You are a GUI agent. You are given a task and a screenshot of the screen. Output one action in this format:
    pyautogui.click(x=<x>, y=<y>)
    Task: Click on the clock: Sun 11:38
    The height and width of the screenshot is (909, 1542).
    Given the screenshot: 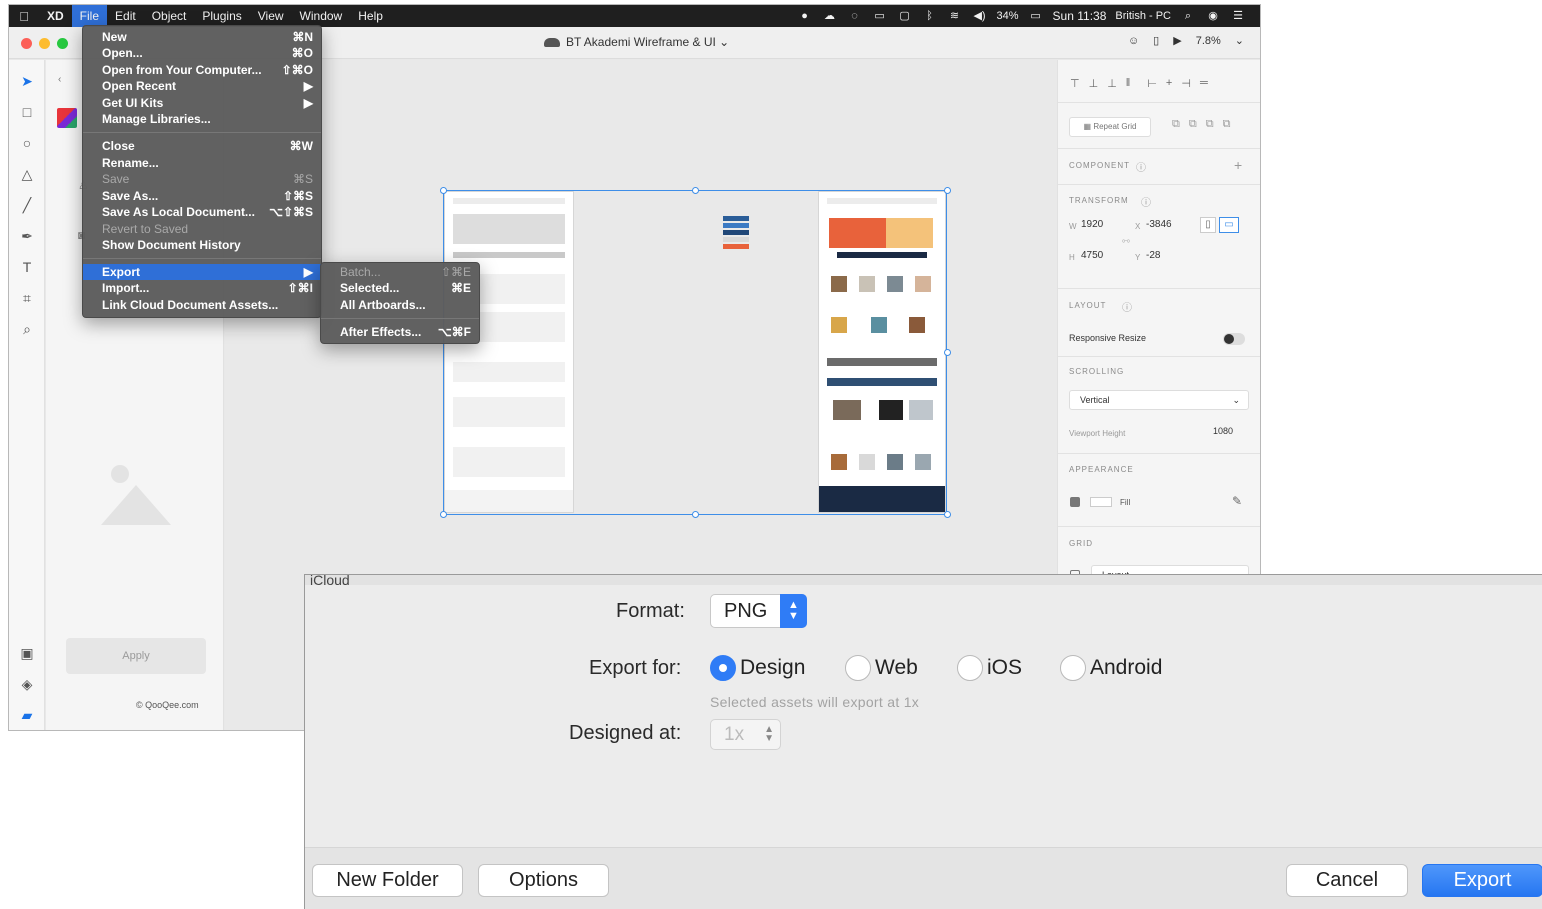 What is the action you would take?
    pyautogui.click(x=1080, y=16)
    